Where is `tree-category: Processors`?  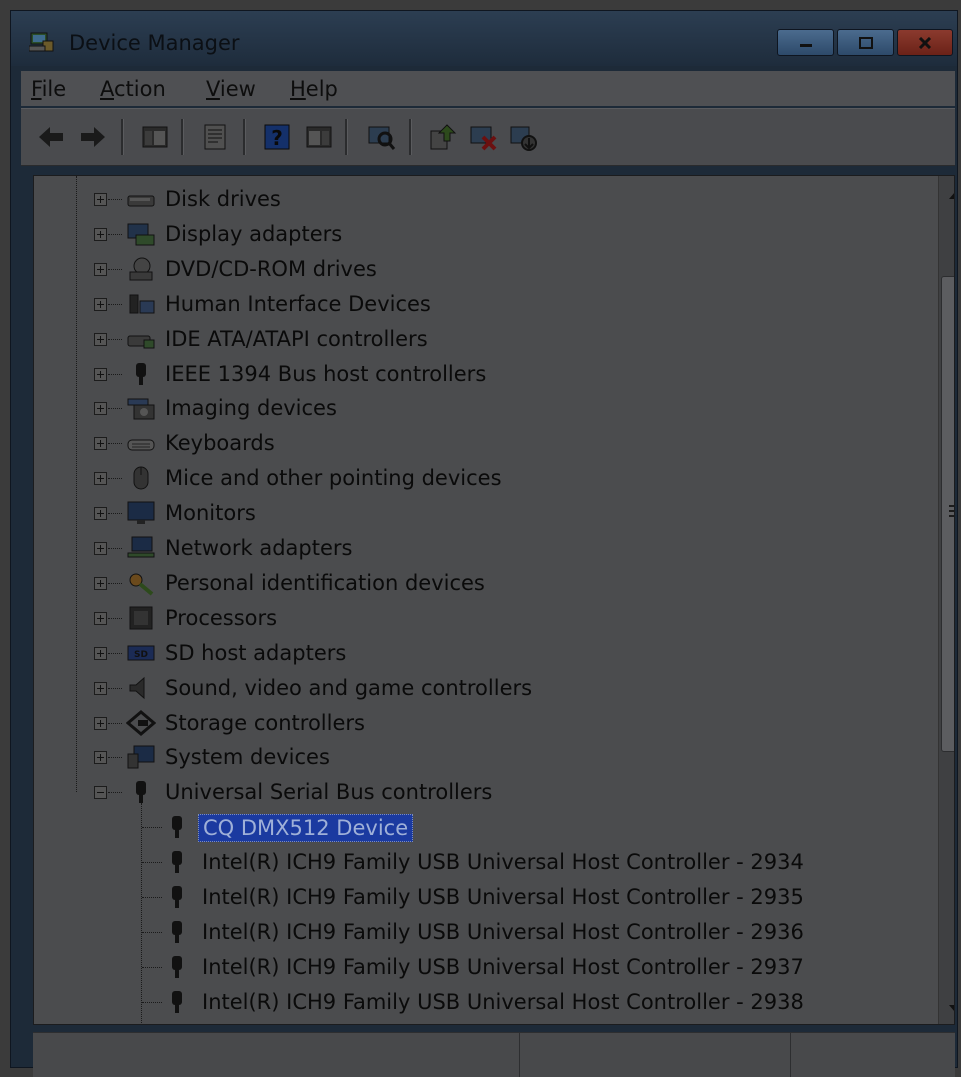
tree-category: Processors is located at coordinates (484, 618).